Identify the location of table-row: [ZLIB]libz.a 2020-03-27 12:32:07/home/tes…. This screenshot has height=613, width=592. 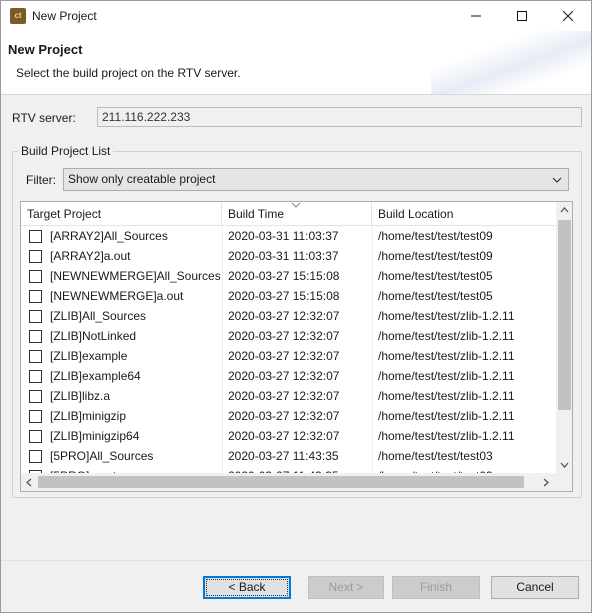
(288, 396).